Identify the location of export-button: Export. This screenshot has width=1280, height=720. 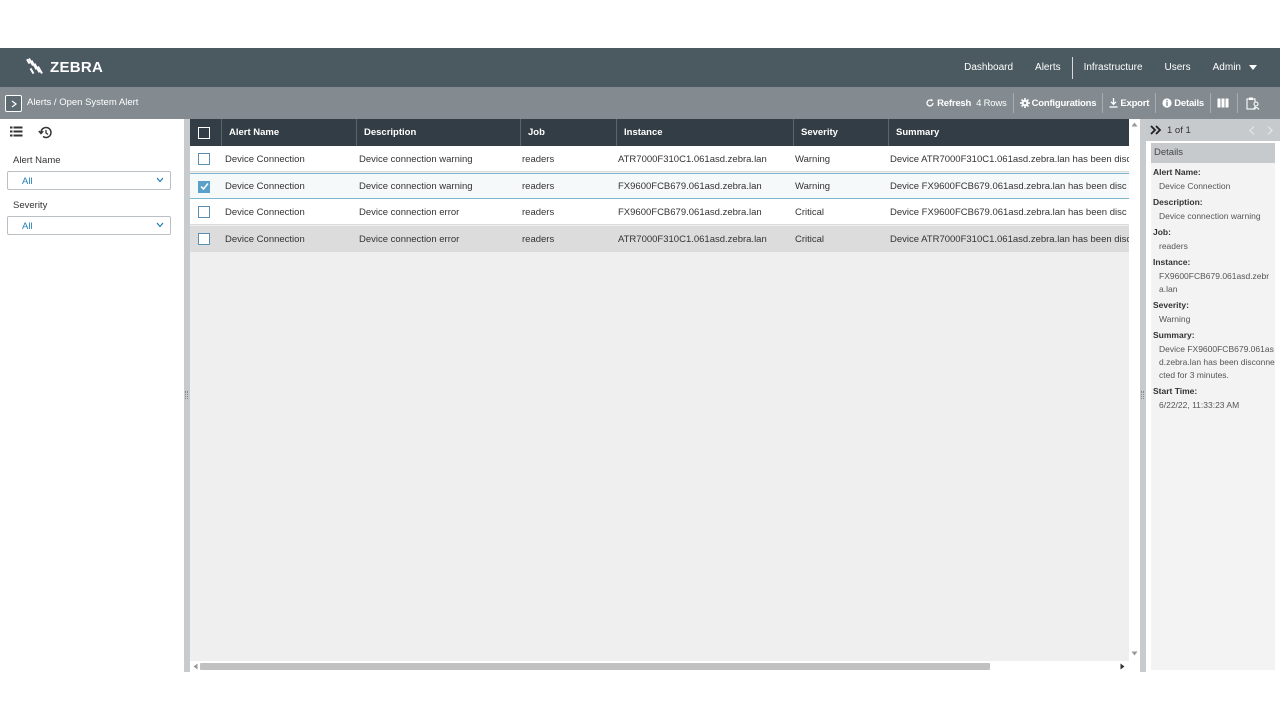
(1129, 103).